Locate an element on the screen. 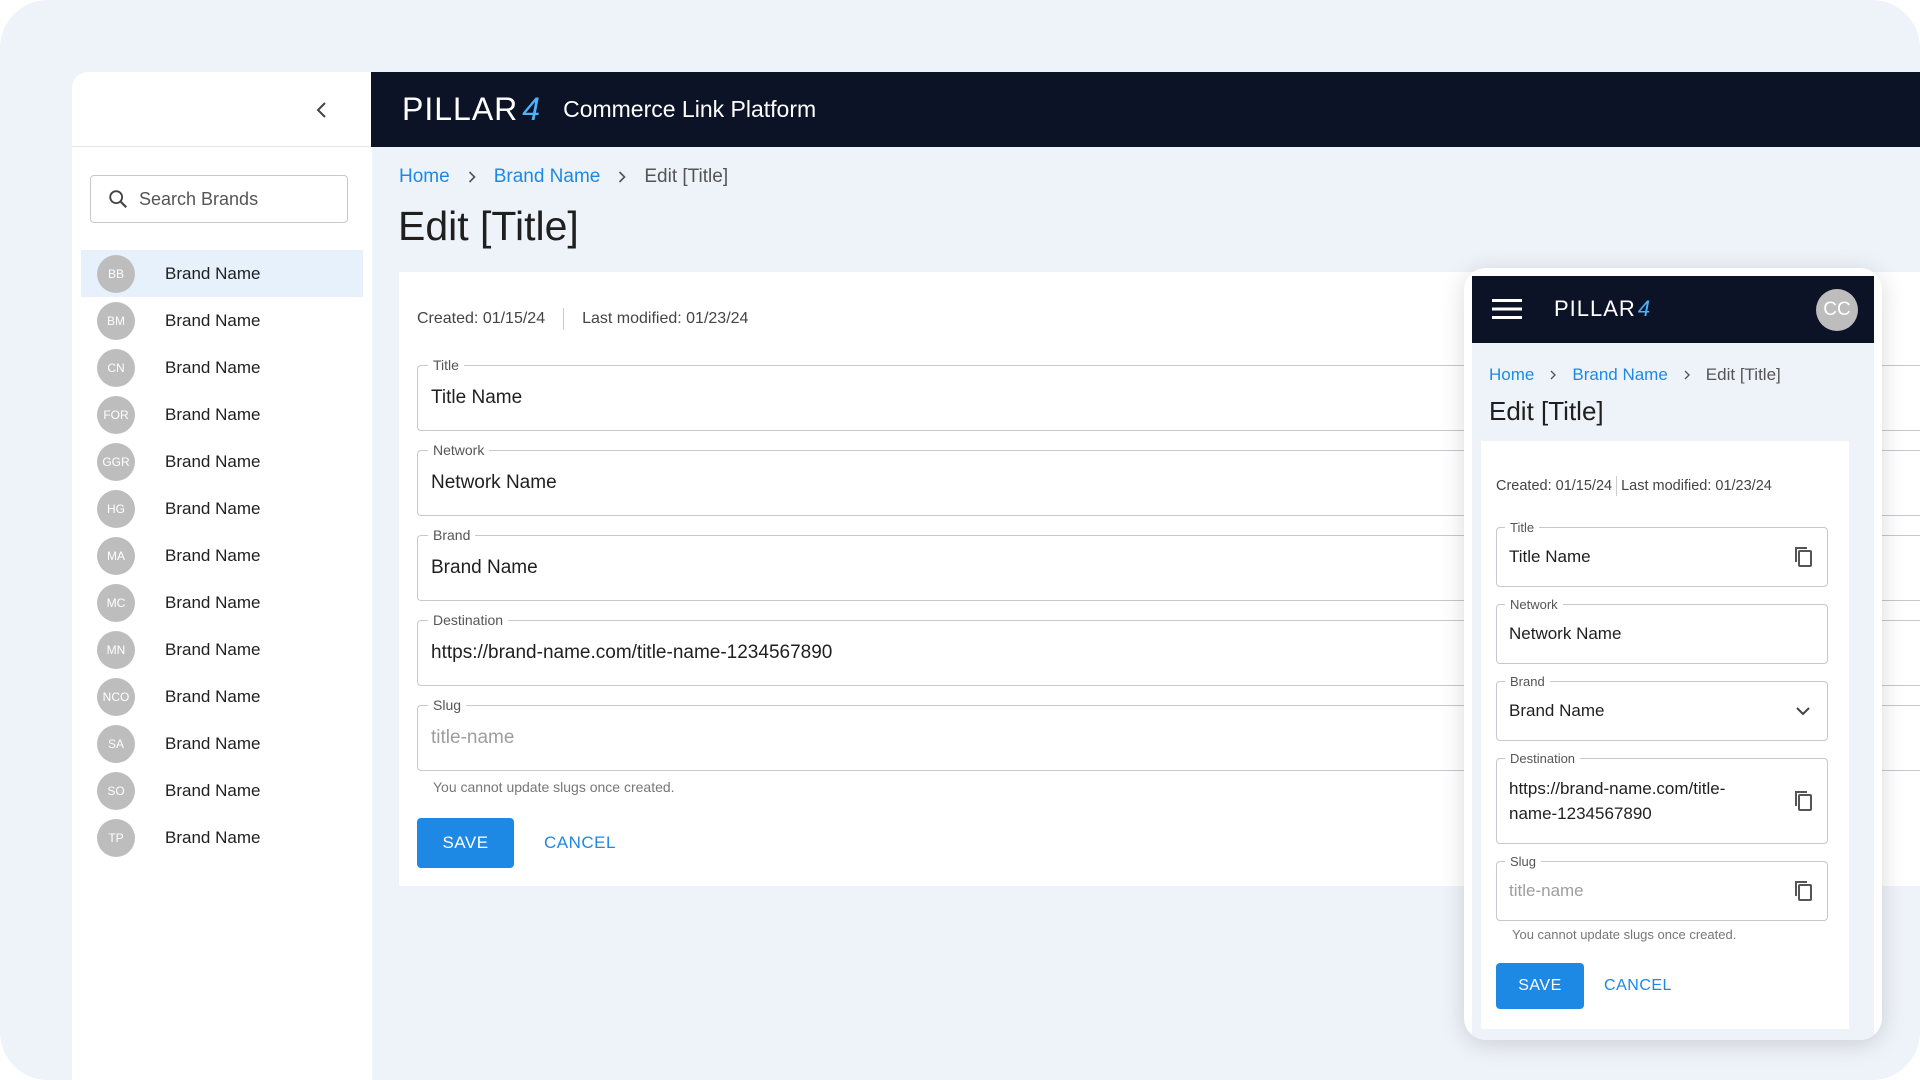  mobile-title-field: Title Title Name is located at coordinates (1662, 553).